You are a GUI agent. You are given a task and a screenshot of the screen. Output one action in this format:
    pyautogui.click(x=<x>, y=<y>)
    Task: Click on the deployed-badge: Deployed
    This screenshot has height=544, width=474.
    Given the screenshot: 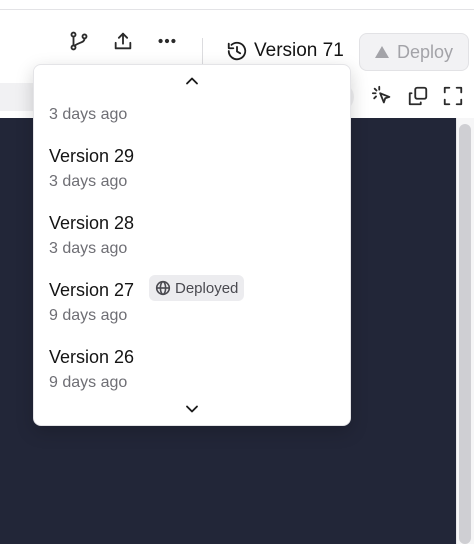 What is the action you would take?
    pyautogui.click(x=197, y=288)
    